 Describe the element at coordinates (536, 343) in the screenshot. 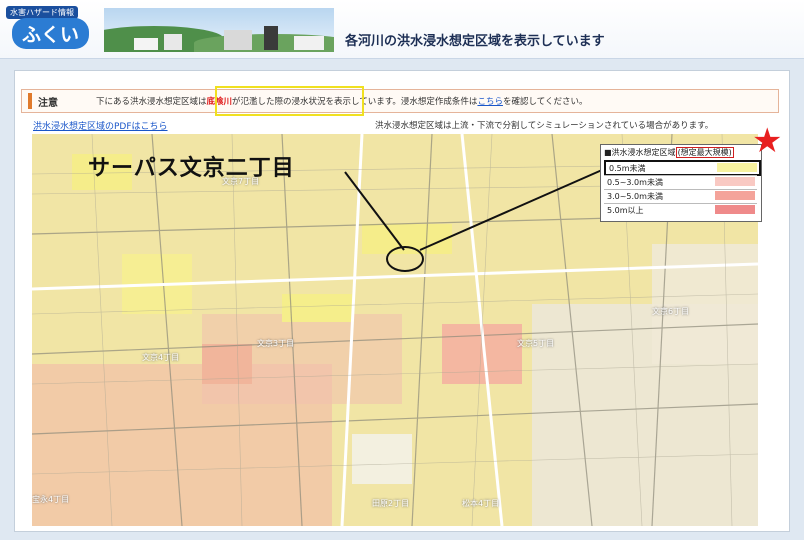

I see `map-label-bunkyo5: 文京5丁目` at that location.